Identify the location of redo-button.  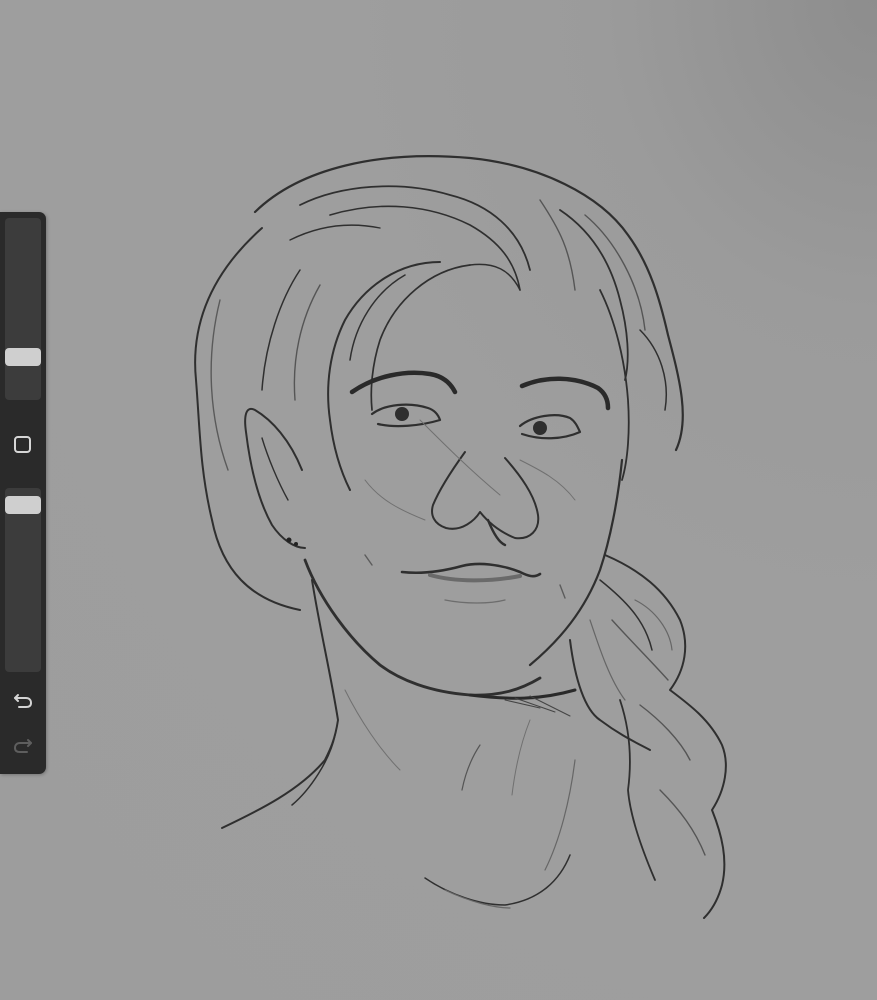
(23, 745).